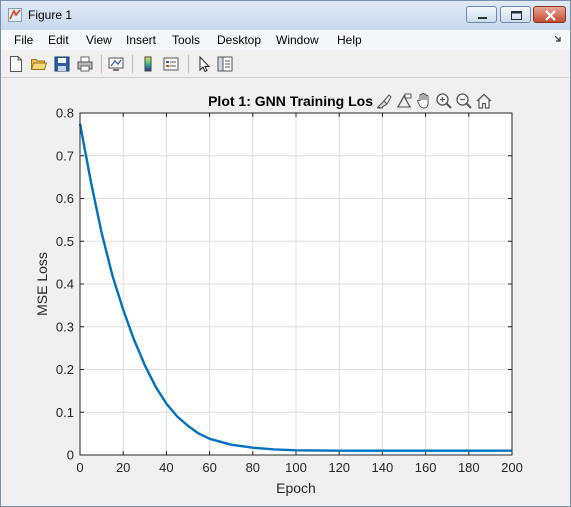  Describe the element at coordinates (186, 40) in the screenshot. I see `menu-tools: Tools` at that location.